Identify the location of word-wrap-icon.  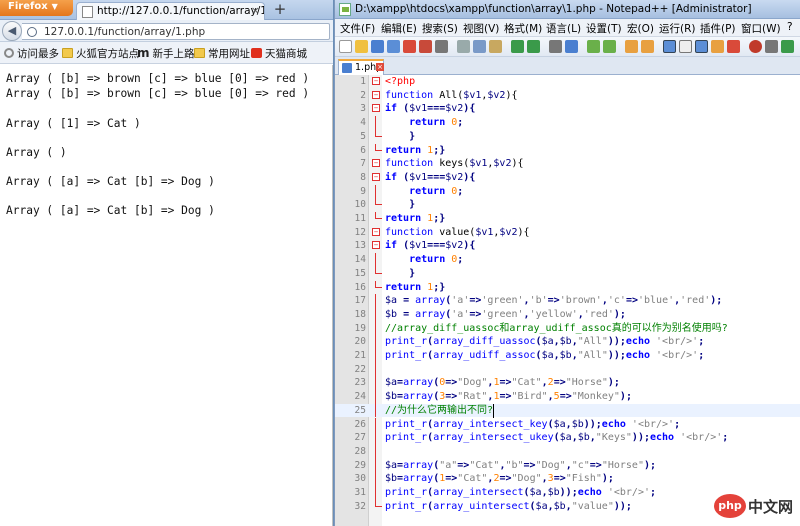
(669, 46).